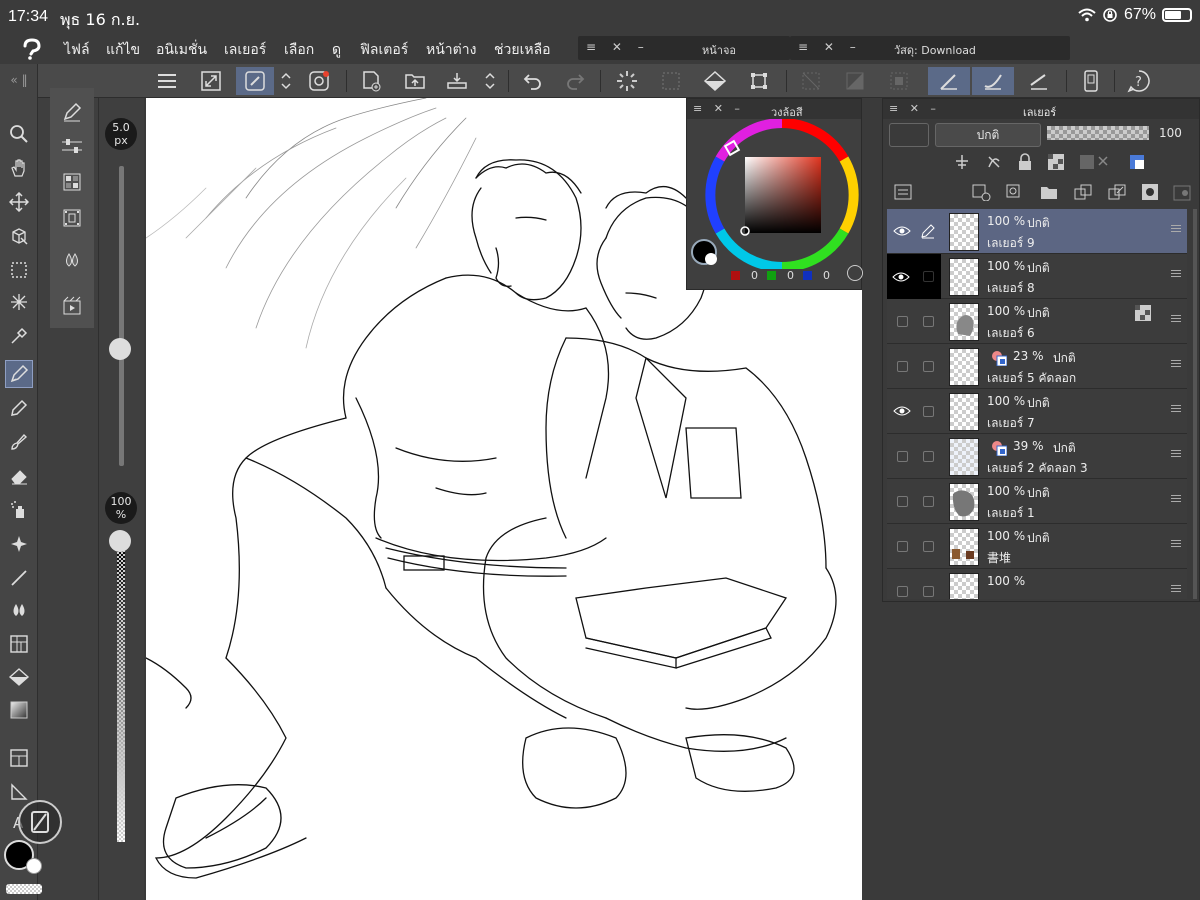  I want to click on ruler-snap-icon, so click(949, 81).